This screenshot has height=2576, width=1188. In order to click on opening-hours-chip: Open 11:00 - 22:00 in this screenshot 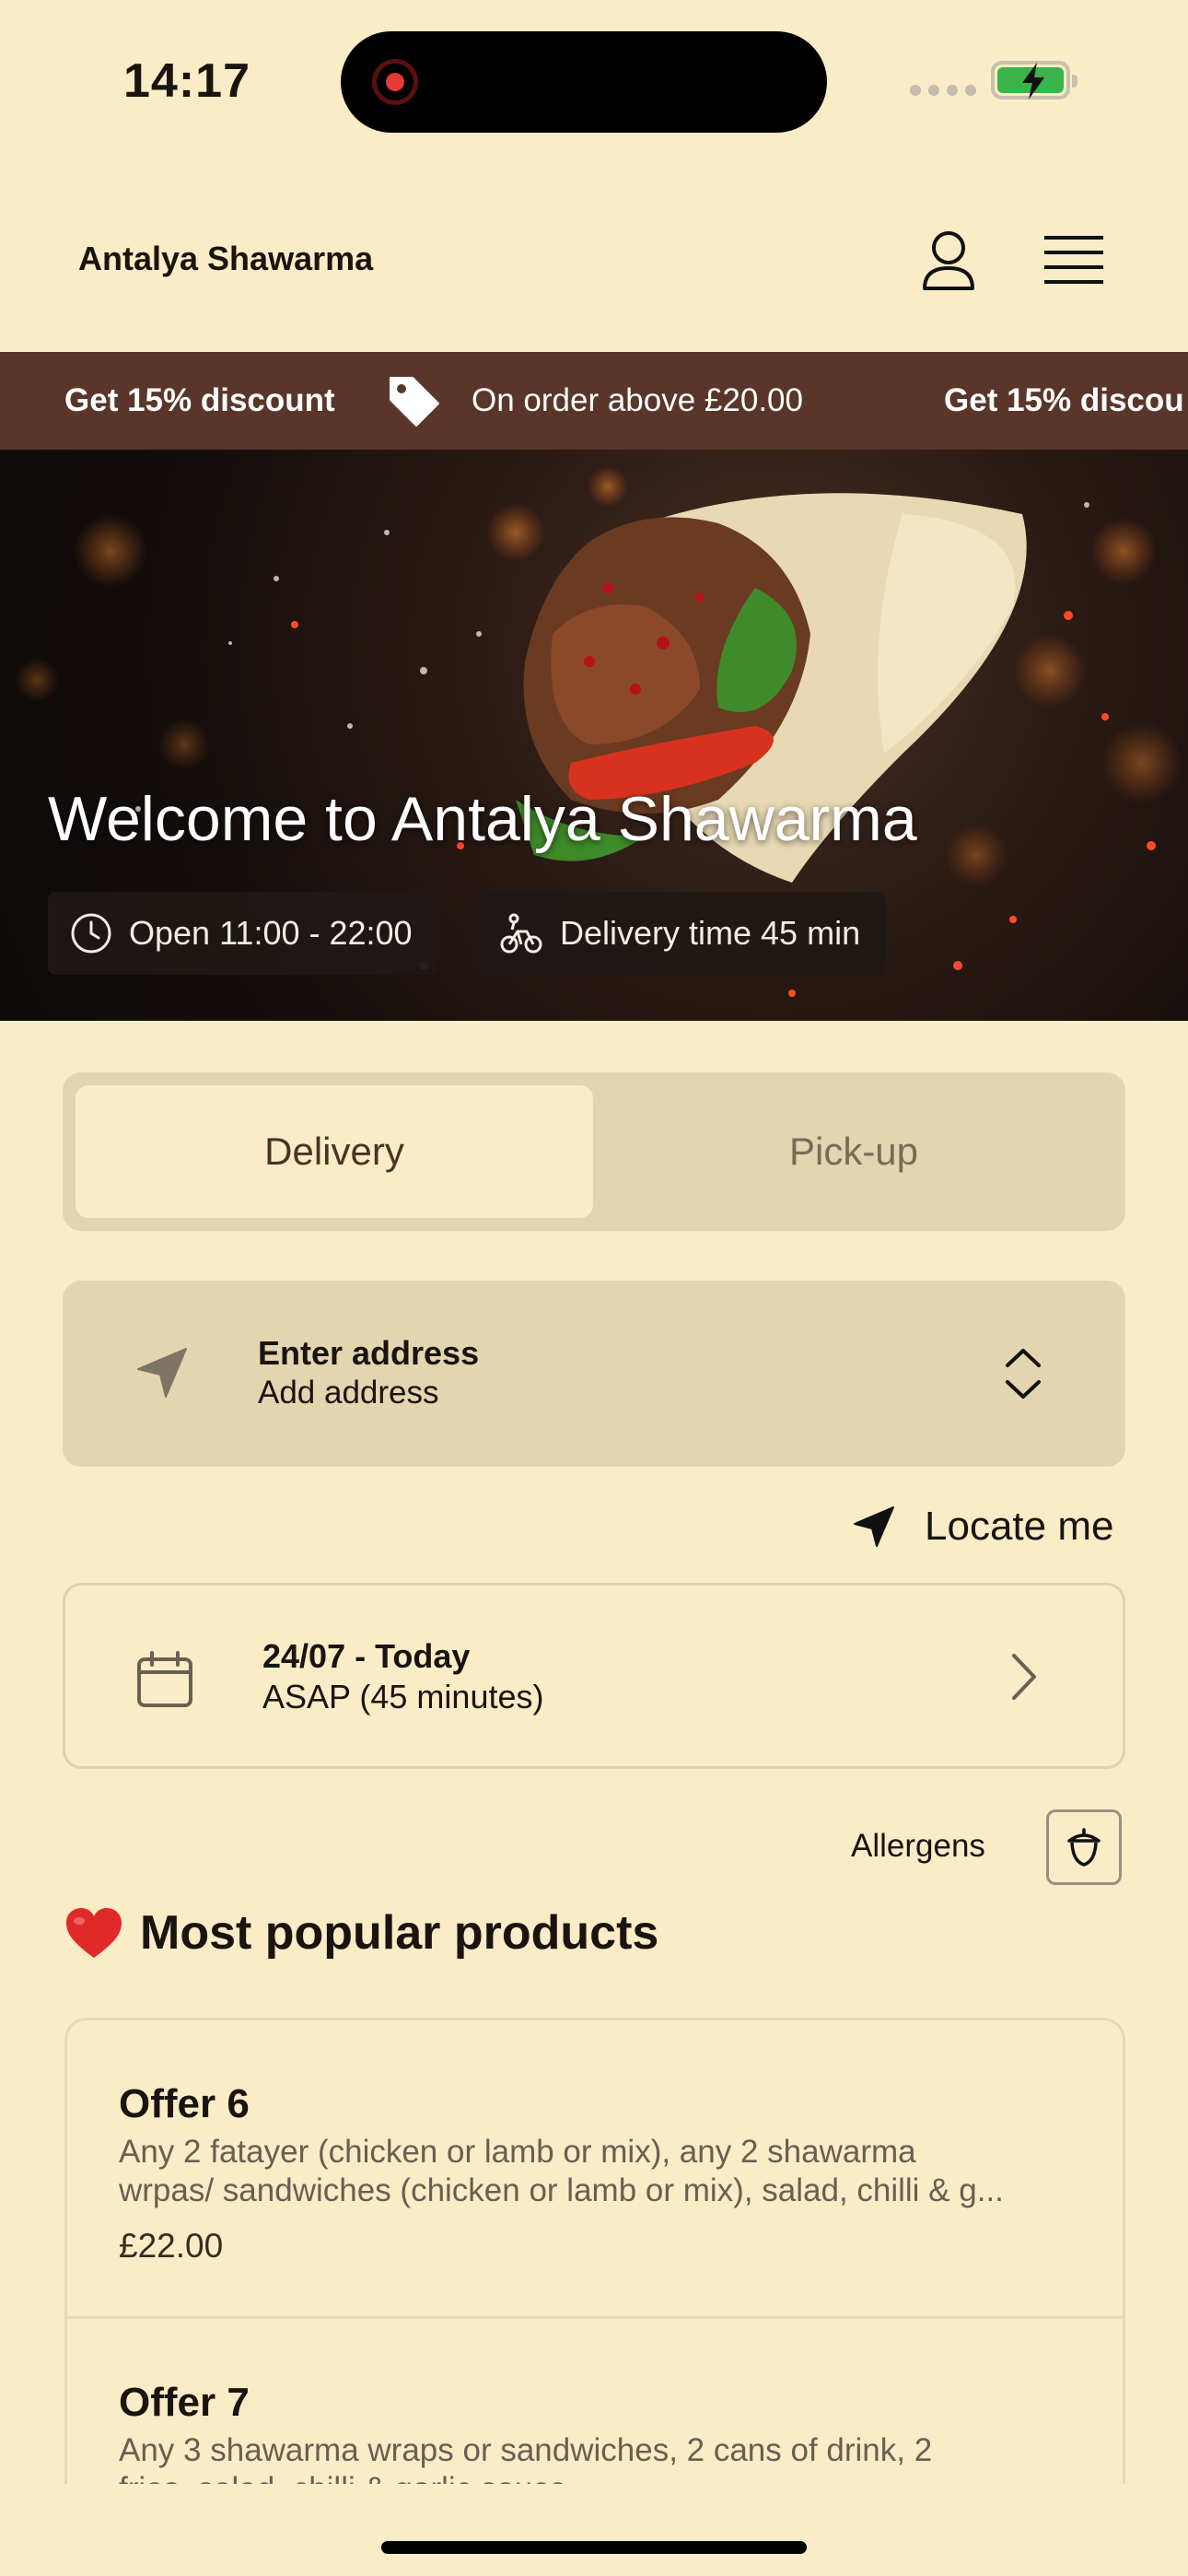, I will do `click(243, 933)`.